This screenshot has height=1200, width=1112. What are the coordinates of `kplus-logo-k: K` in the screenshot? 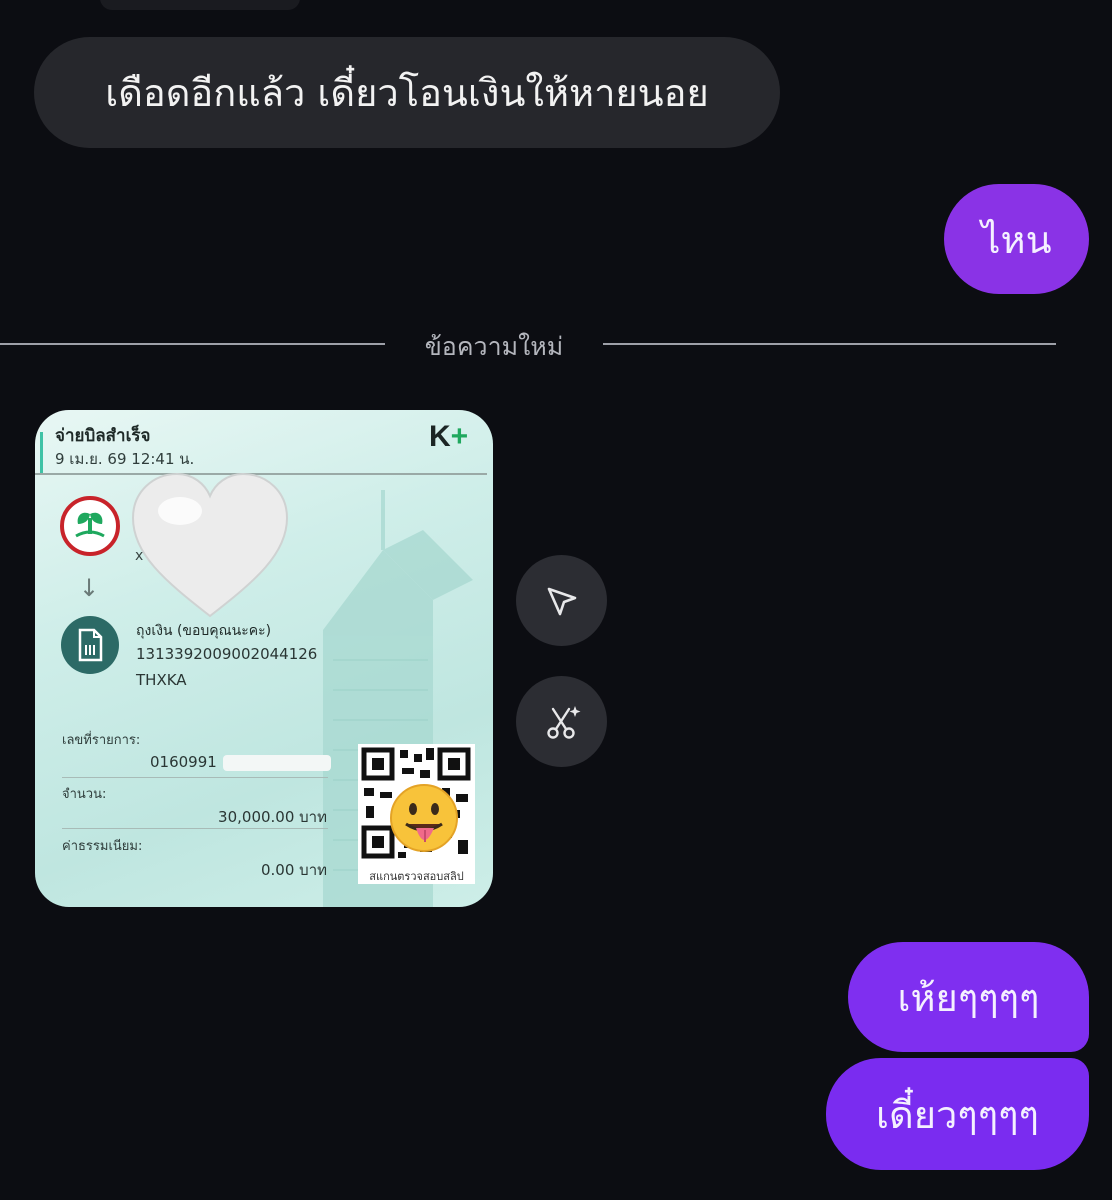 It's located at (440, 436).